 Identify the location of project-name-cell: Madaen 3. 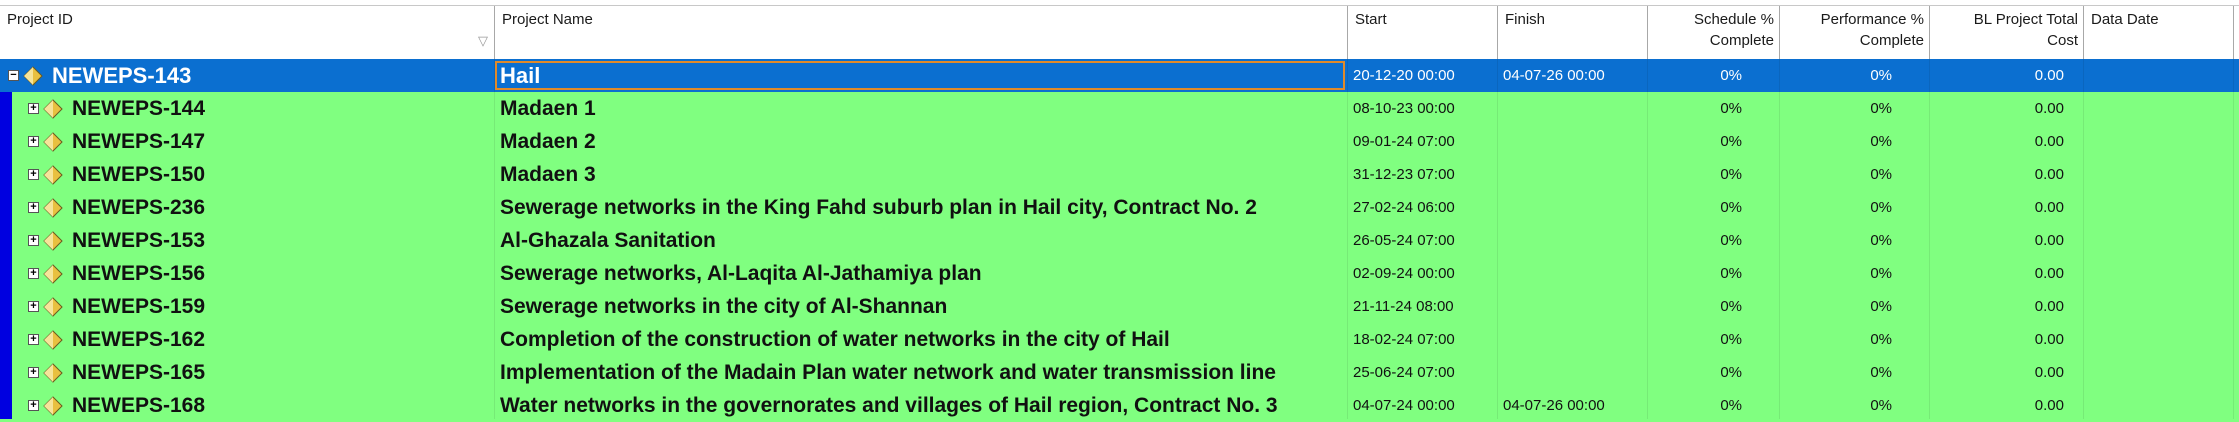
(921, 174).